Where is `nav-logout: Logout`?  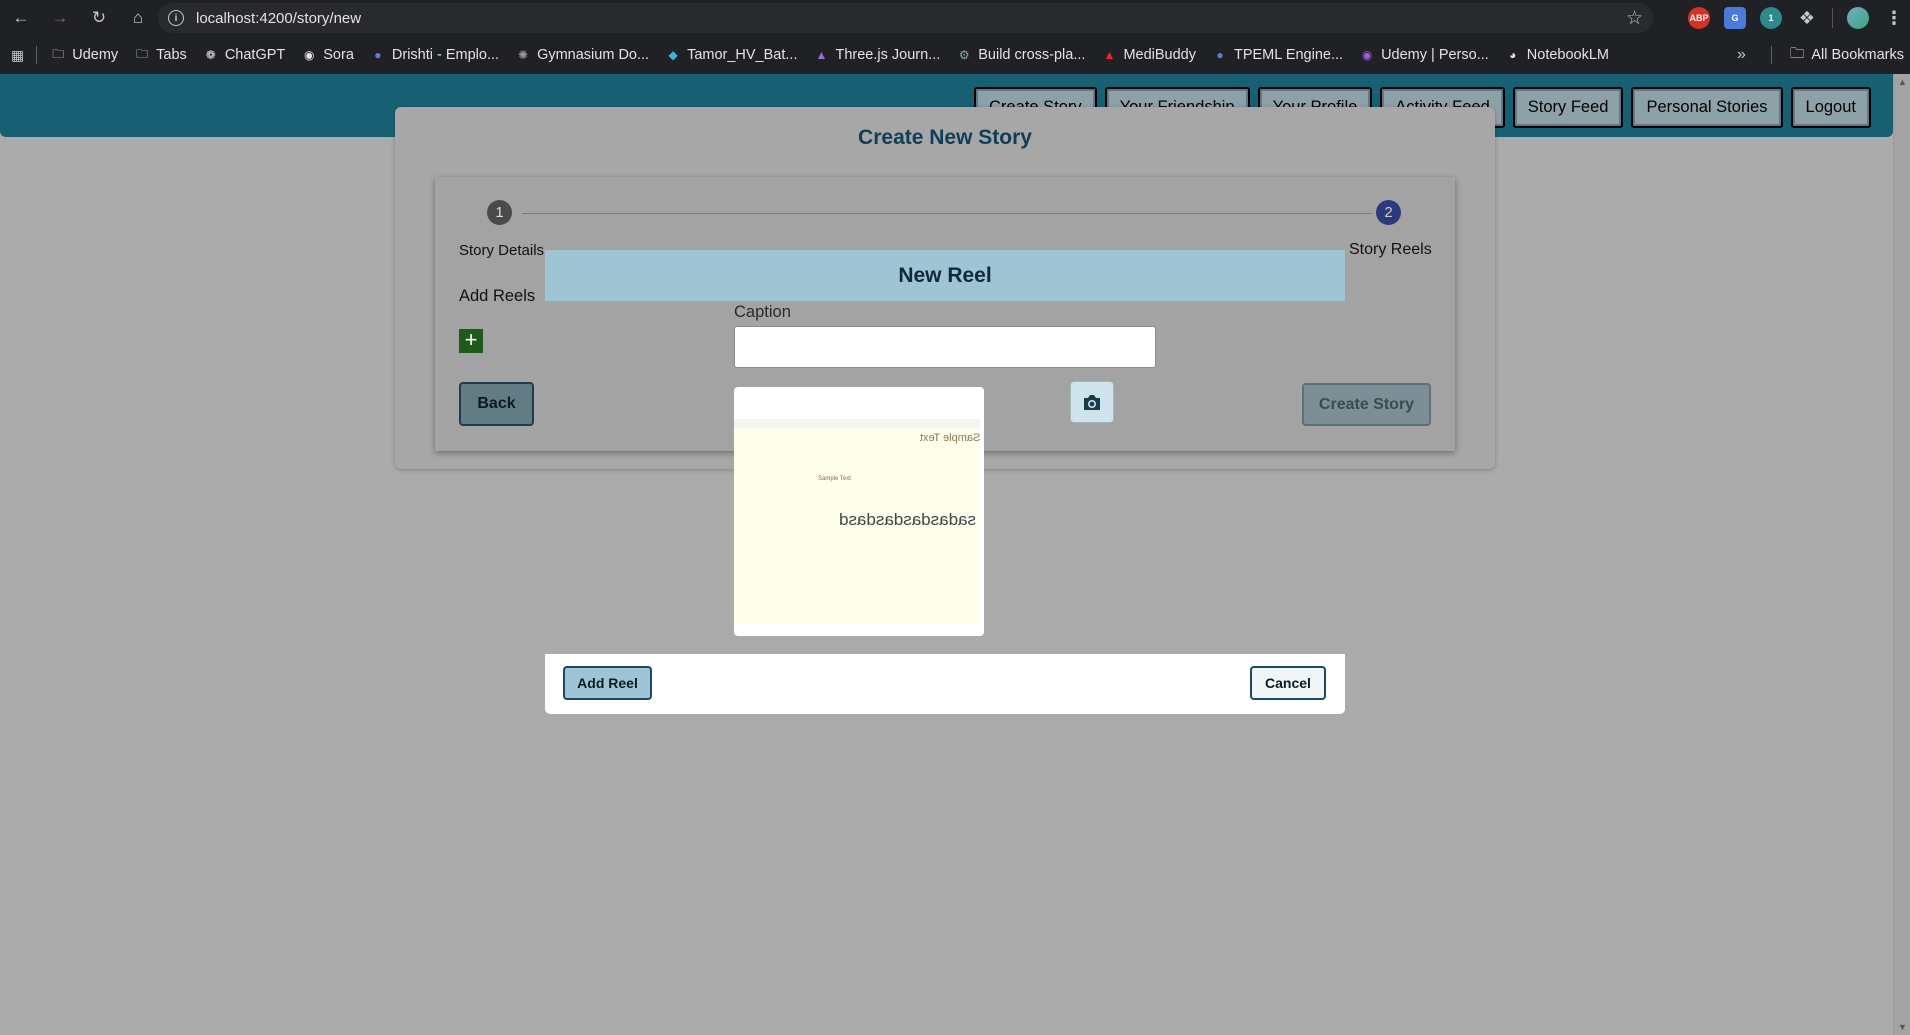
nav-logout: Logout is located at coordinates (1830, 107).